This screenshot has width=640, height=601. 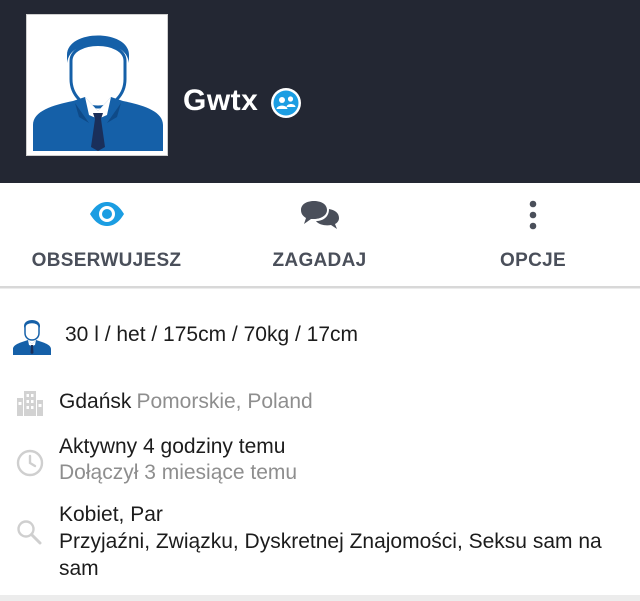 What do you see at coordinates (106, 260) in the screenshot?
I see `follow-button-label: OBSERWUJESZ` at bounding box center [106, 260].